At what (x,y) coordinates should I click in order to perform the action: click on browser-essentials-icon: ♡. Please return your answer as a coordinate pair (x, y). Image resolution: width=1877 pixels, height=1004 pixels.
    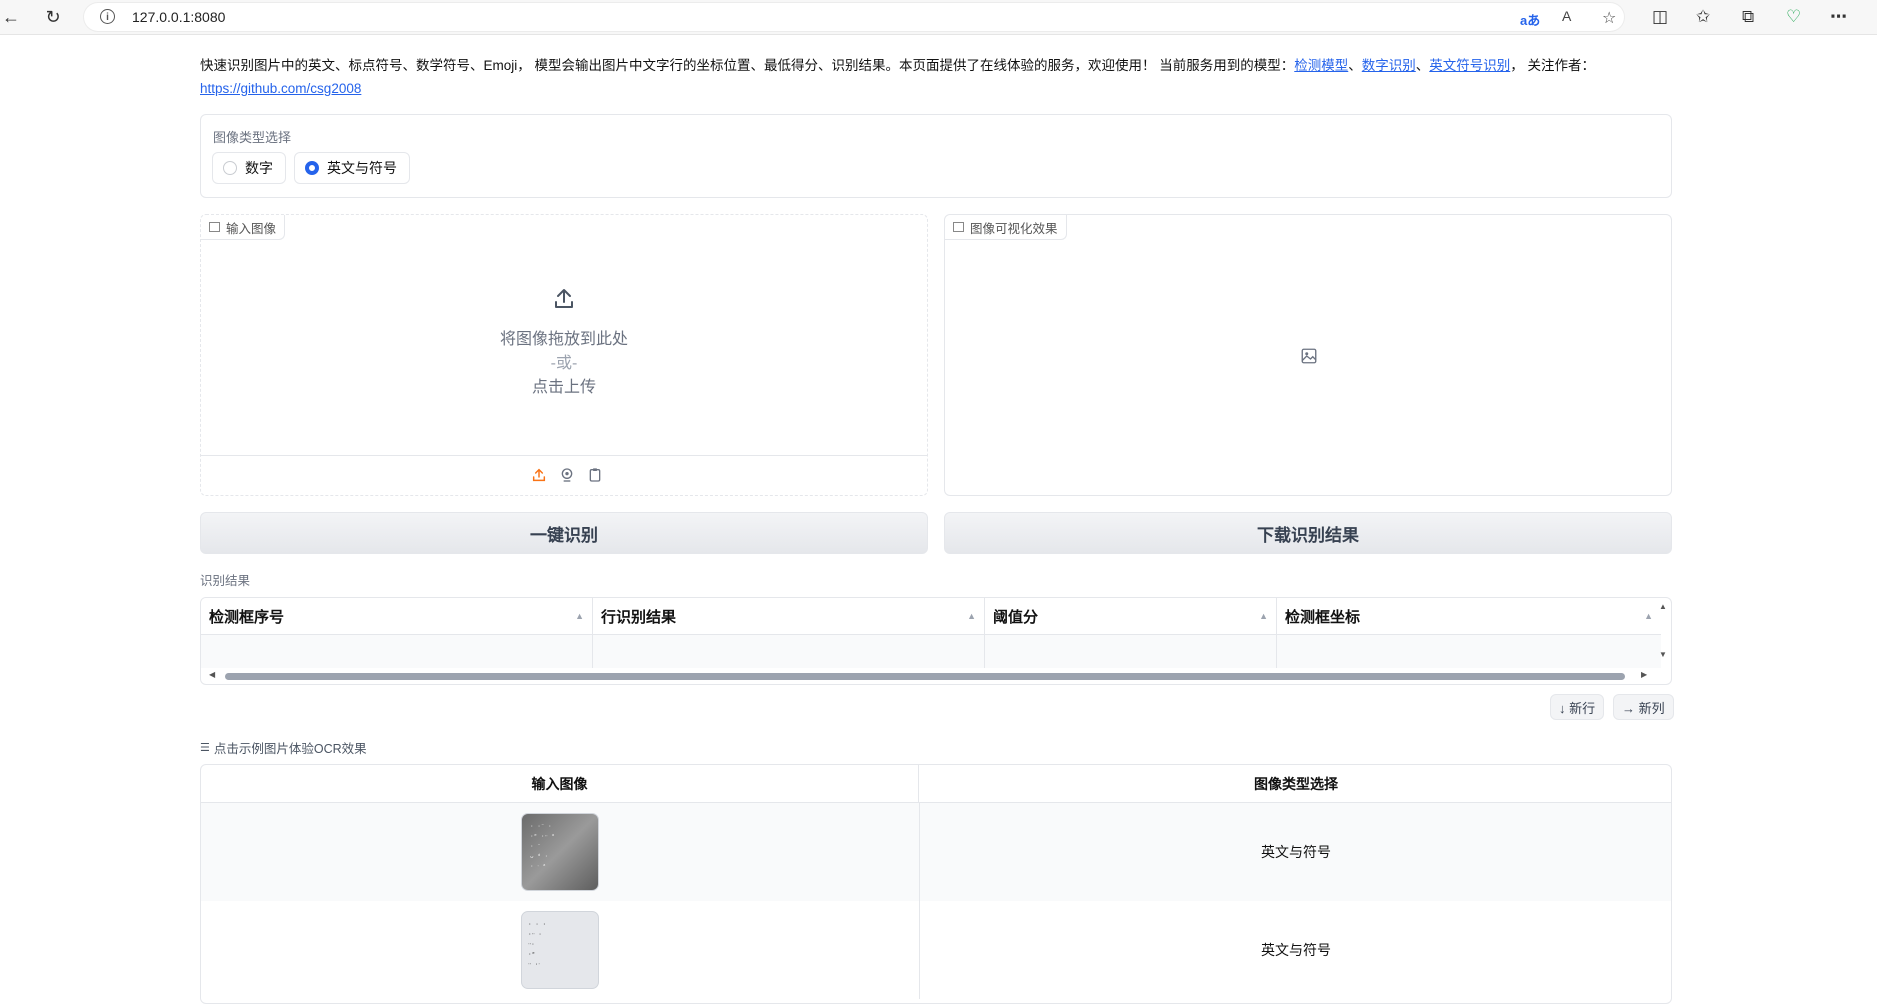
    Looking at the image, I should click on (1793, 17).